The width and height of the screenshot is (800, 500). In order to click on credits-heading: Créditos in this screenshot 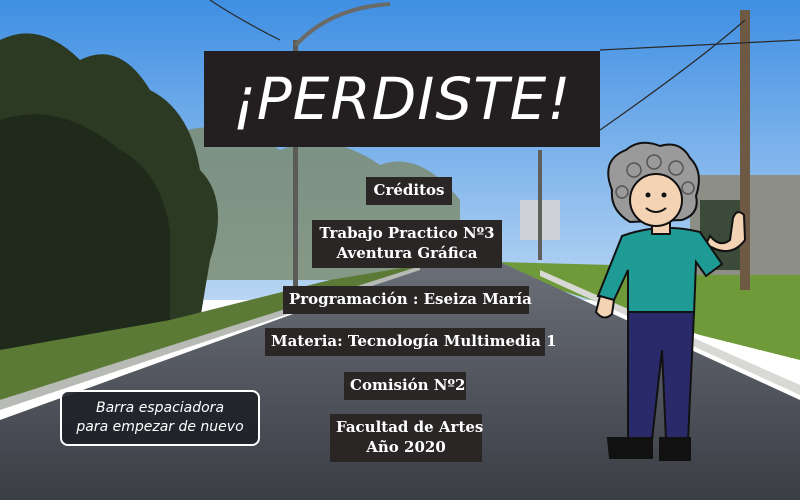, I will do `click(409, 191)`.